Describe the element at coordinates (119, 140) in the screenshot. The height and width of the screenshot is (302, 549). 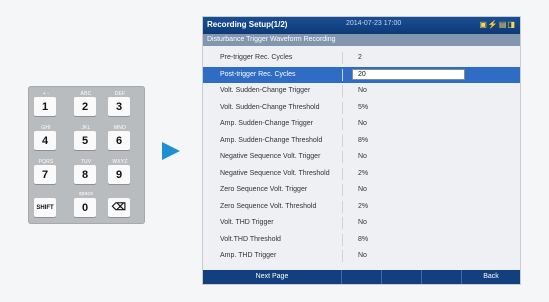
I see `key-6: 6` at that location.